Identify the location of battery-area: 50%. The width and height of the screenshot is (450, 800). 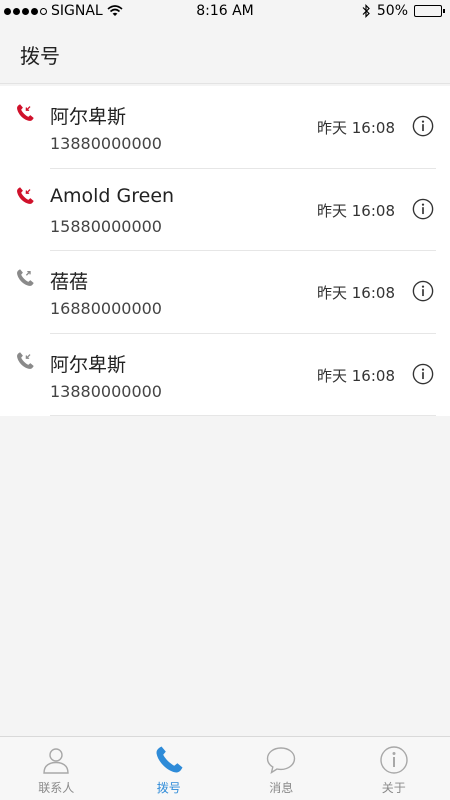
(403, 11).